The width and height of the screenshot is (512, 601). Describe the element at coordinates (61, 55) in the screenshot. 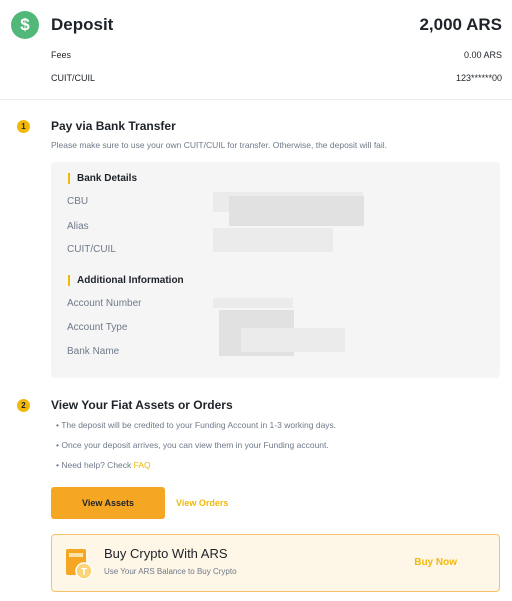

I see `fees-label: Fees` at that location.